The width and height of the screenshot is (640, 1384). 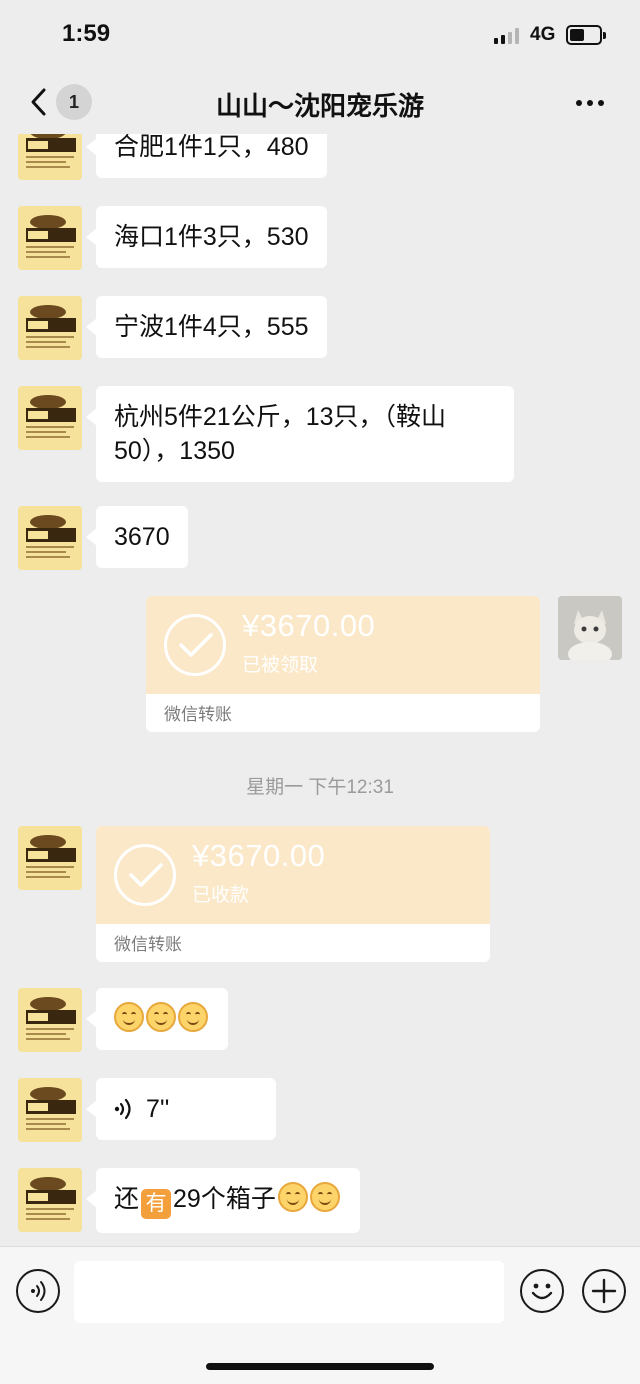 What do you see at coordinates (320, 1366) in the screenshot?
I see `home-indicator` at bounding box center [320, 1366].